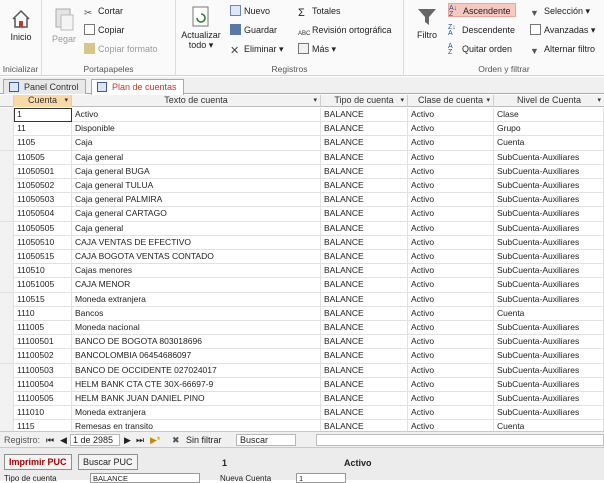 This screenshot has height=483, width=604. Describe the element at coordinates (64, 25) in the screenshot. I see `pegar-button: Pegar` at that location.